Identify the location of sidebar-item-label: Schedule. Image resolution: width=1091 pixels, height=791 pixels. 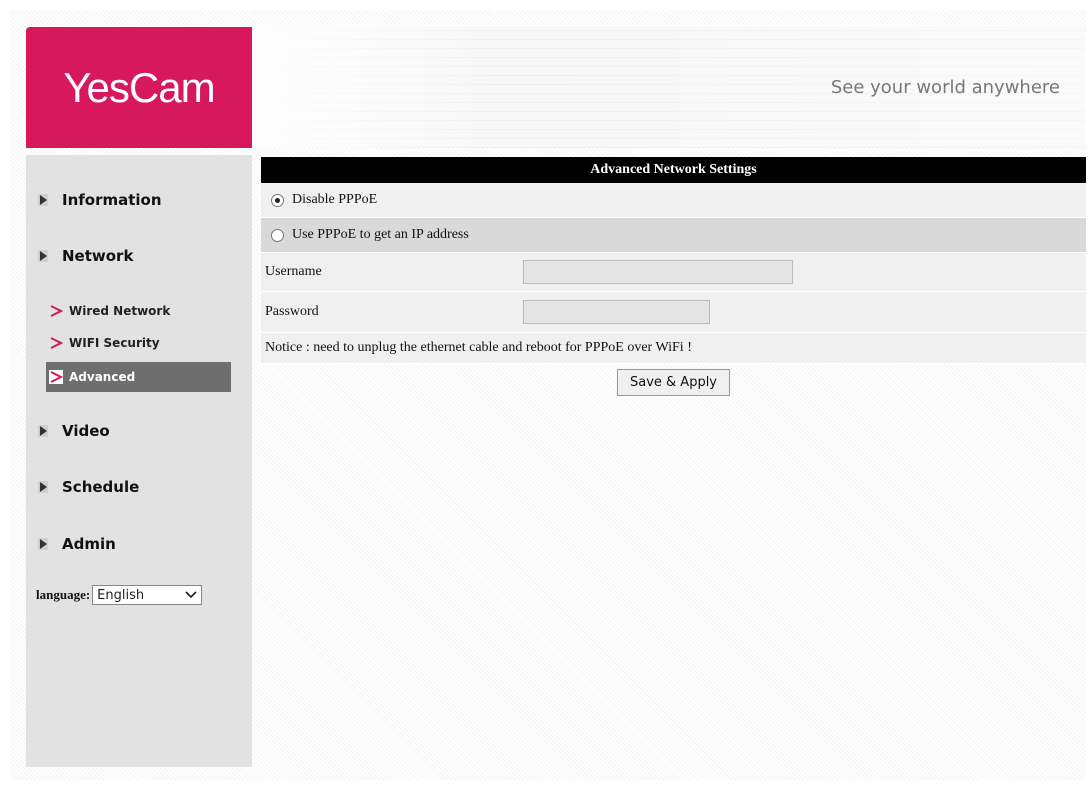
(101, 487).